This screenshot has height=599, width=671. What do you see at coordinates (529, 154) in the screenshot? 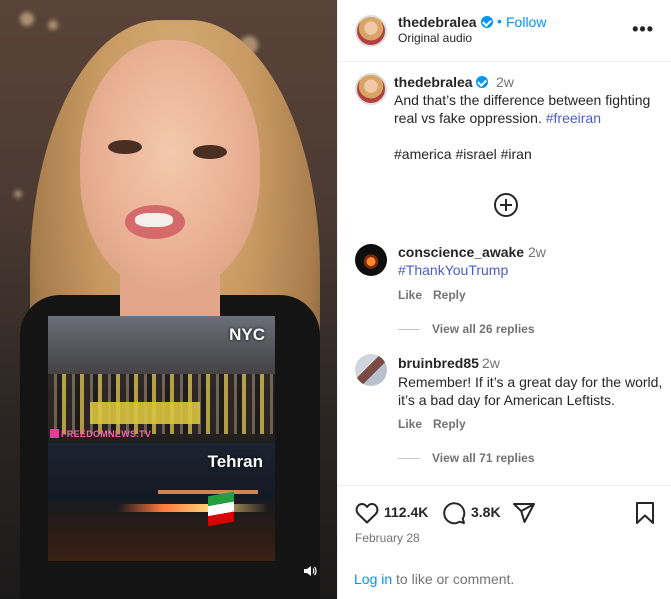
I see `caption-hashtags: #america #israel #iran` at bounding box center [529, 154].